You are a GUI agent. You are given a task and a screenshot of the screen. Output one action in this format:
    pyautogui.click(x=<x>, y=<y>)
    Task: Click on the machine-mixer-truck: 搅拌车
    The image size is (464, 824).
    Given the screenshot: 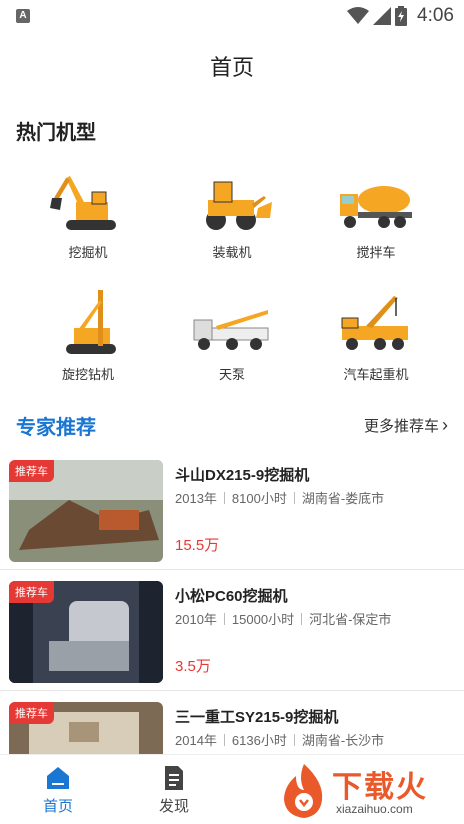 What is the action you would take?
    pyautogui.click(x=376, y=218)
    